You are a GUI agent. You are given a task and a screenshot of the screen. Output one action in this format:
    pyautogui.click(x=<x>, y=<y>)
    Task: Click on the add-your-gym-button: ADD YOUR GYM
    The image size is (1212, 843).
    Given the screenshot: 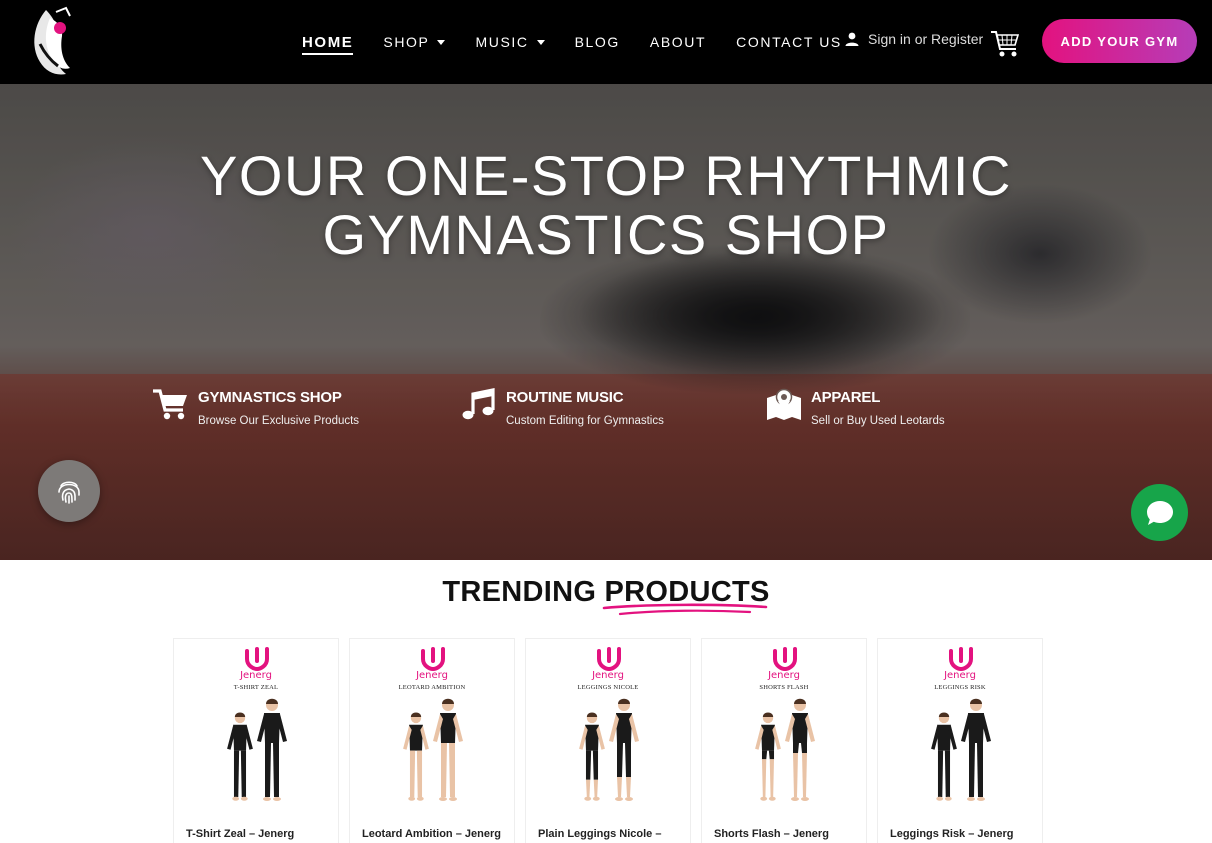 What is the action you would take?
    pyautogui.click(x=1119, y=41)
    